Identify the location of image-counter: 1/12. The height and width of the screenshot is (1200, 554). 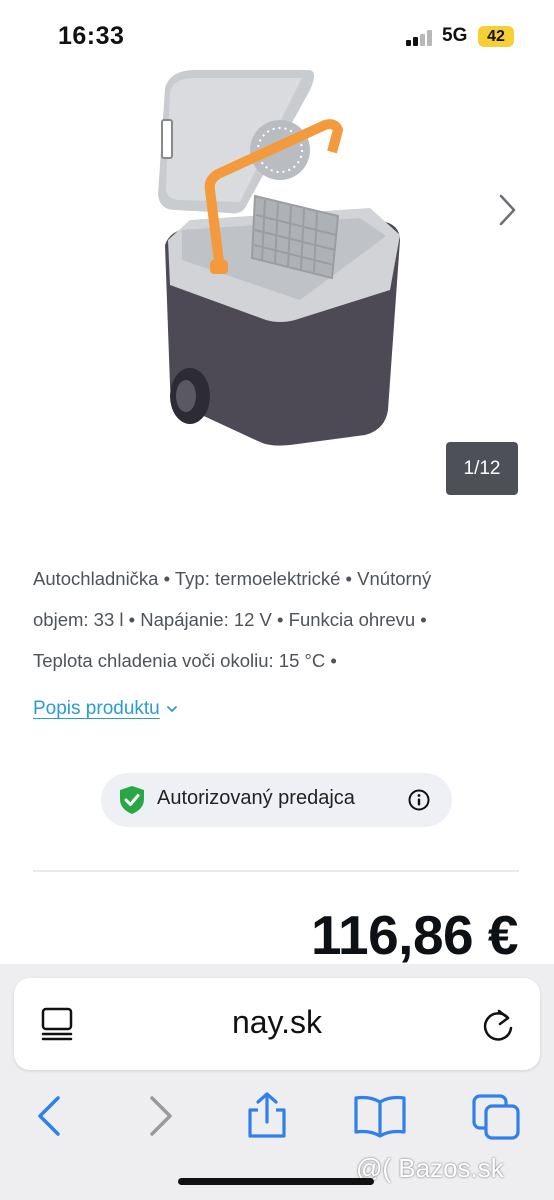
(482, 468).